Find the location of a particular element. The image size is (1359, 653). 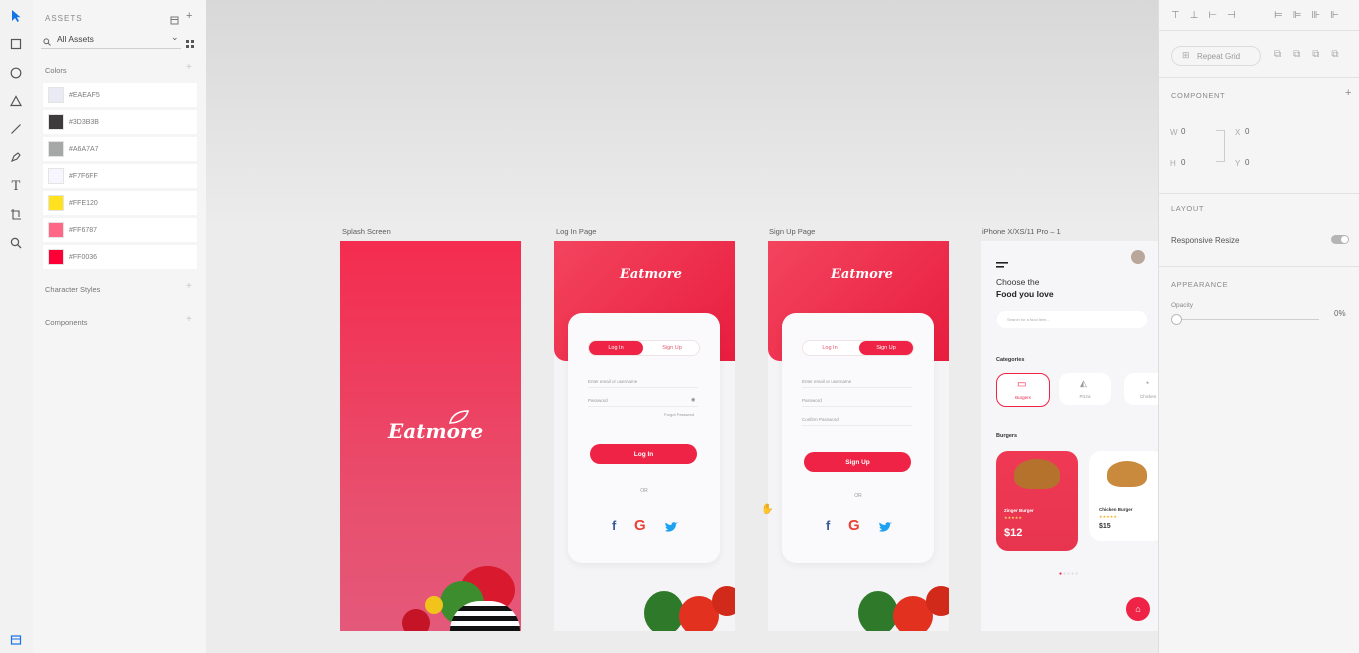

responsive-resize-toggle is located at coordinates (1340, 239).